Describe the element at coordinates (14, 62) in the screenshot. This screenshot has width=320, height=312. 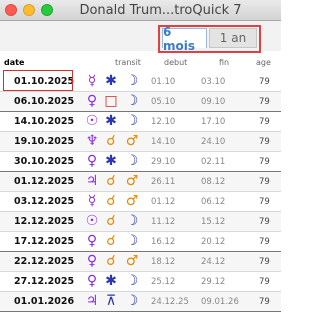
I see `column-header-date: date` at that location.